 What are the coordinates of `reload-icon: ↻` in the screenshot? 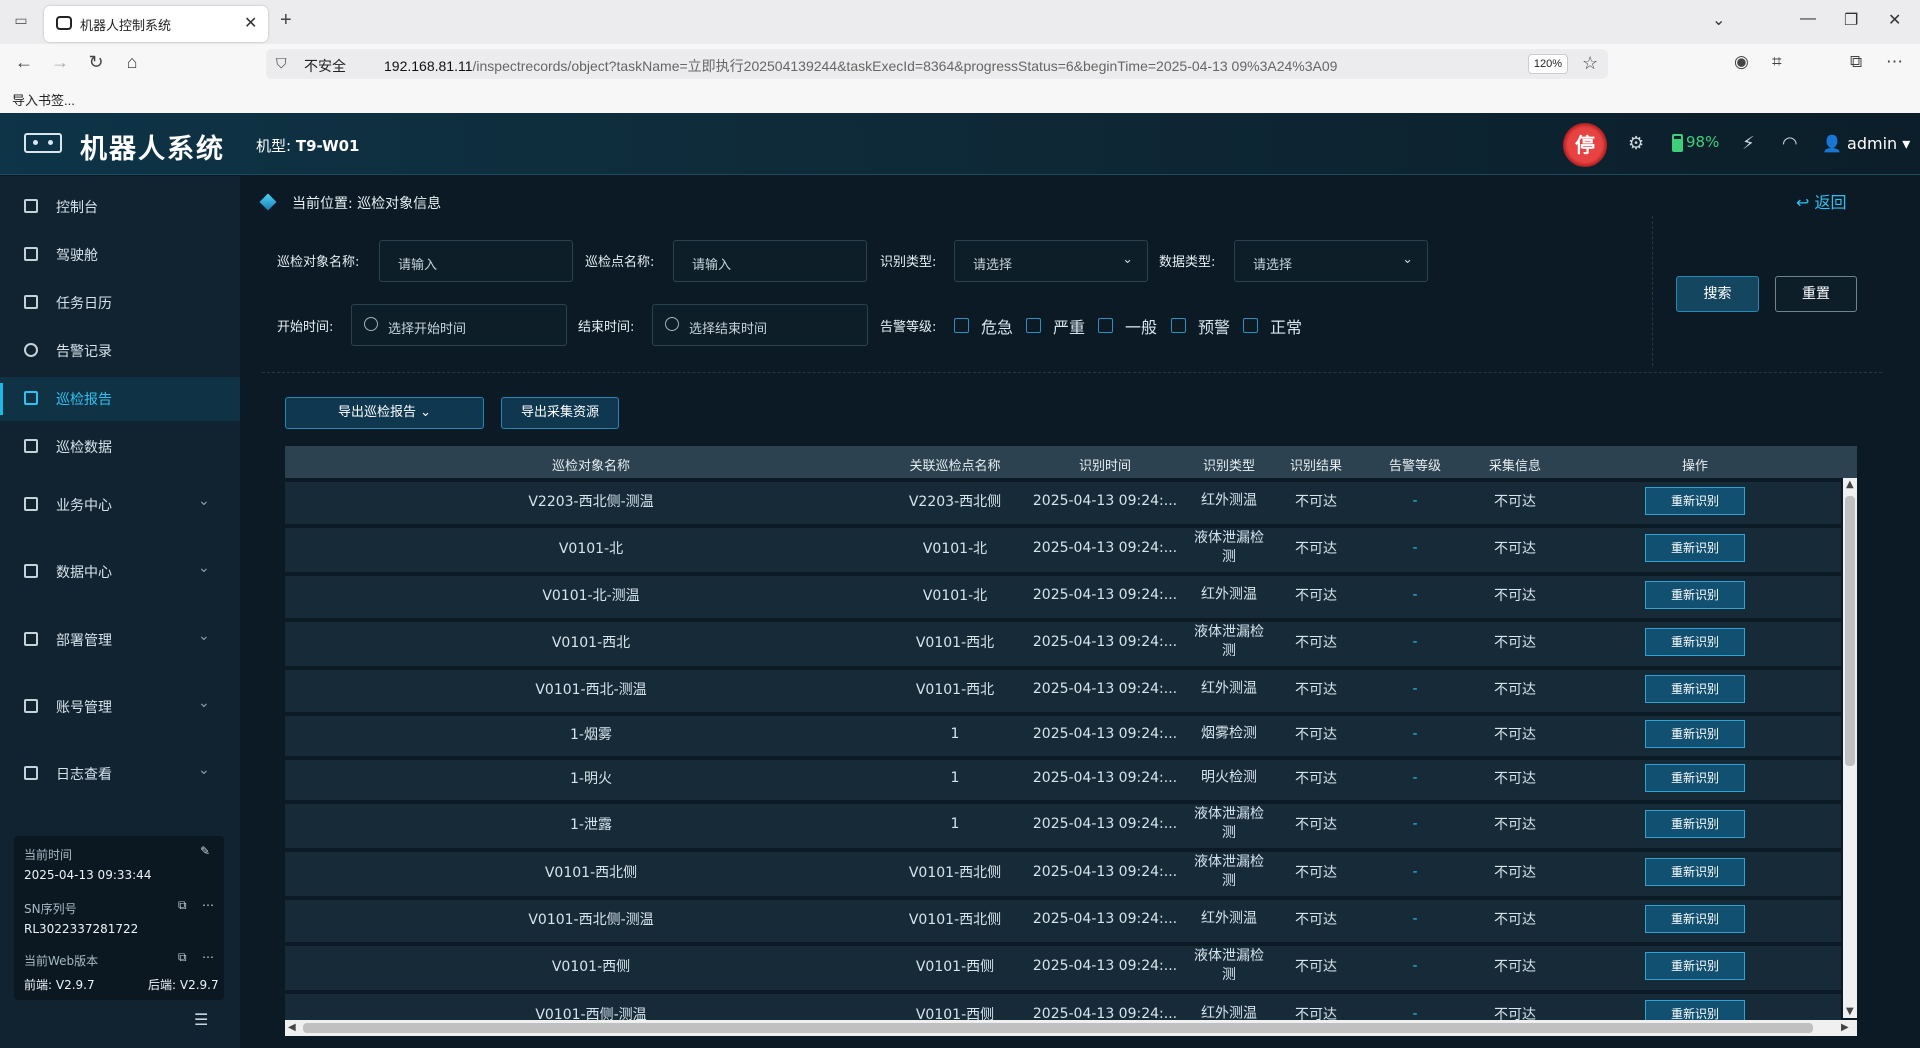 It's located at (96, 62).